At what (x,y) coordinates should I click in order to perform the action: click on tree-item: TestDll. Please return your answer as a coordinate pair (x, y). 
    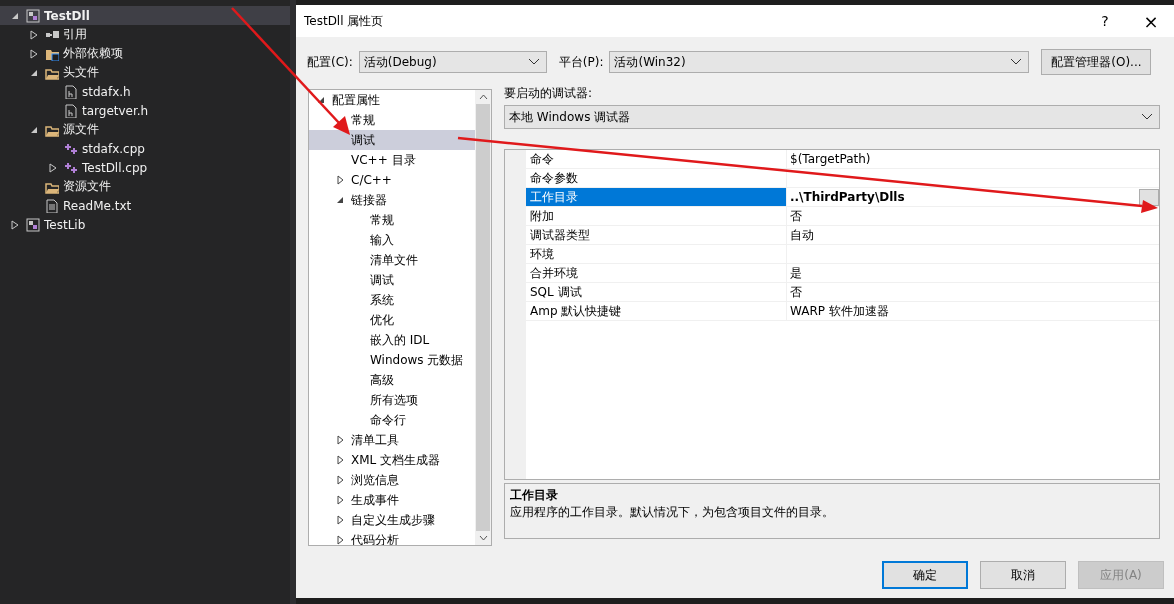
    Looking at the image, I should click on (145, 15).